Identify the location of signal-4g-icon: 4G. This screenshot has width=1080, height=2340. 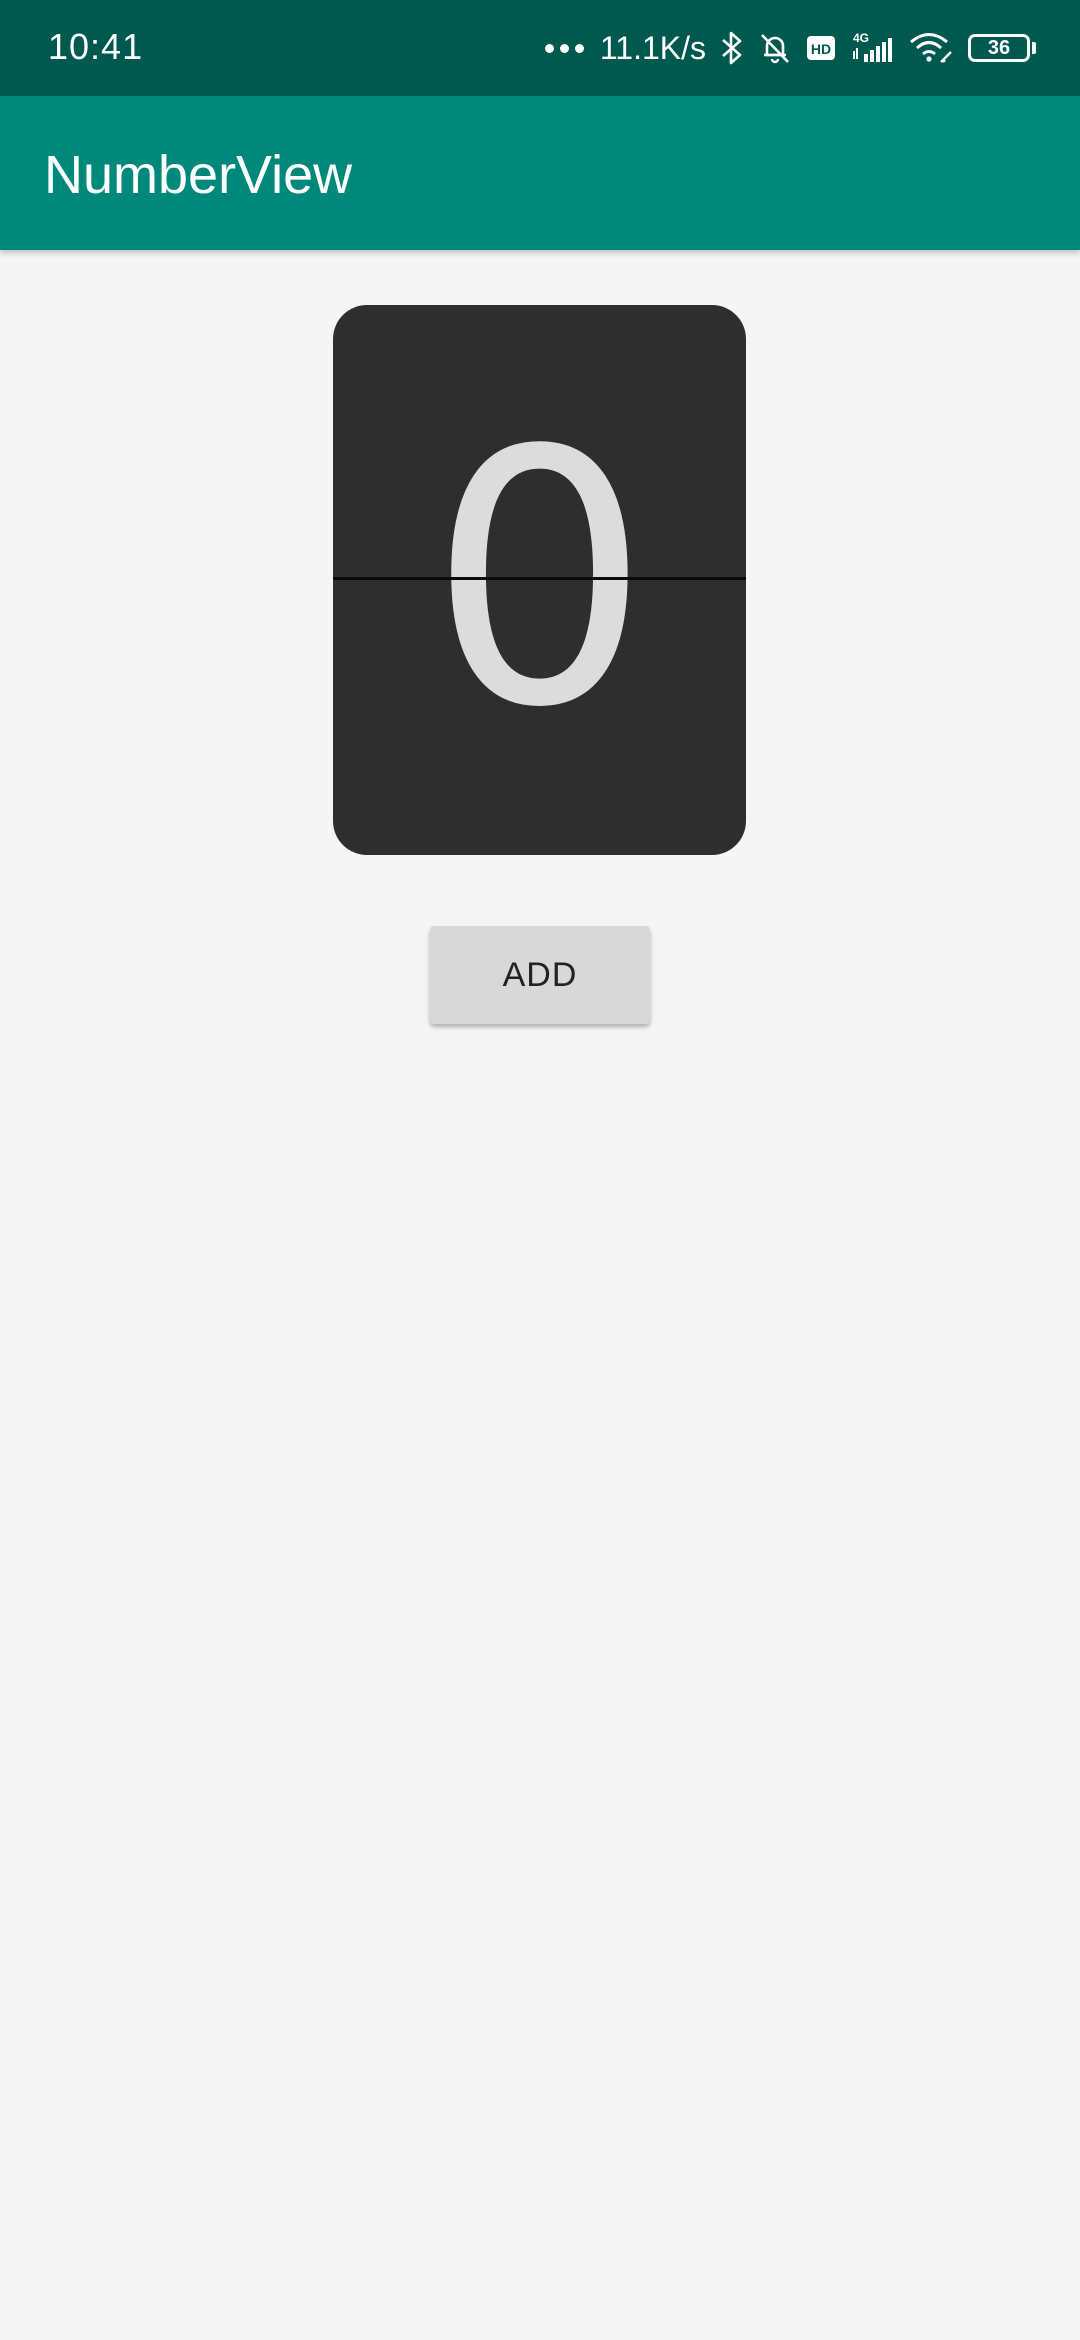
(872, 48).